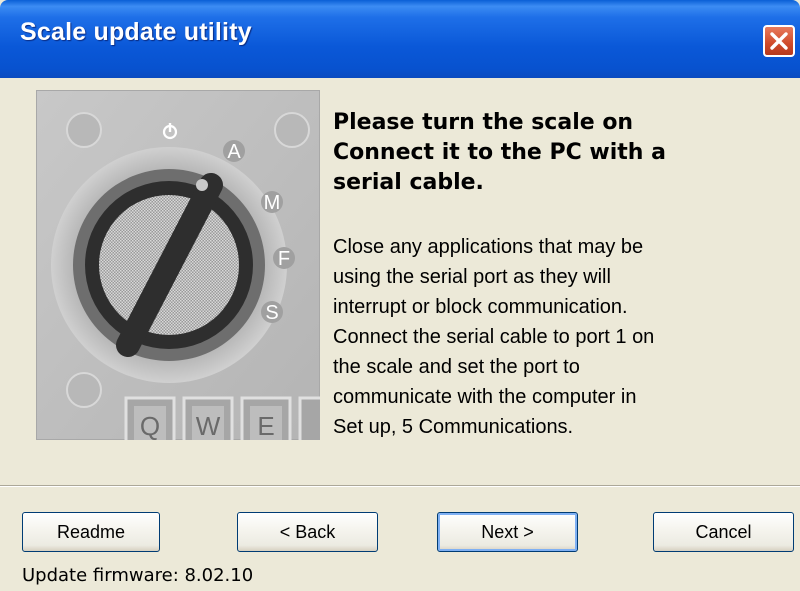 The height and width of the screenshot is (591, 800). Describe the element at coordinates (136, 32) in the screenshot. I see `window-title: Scale update utility` at that location.